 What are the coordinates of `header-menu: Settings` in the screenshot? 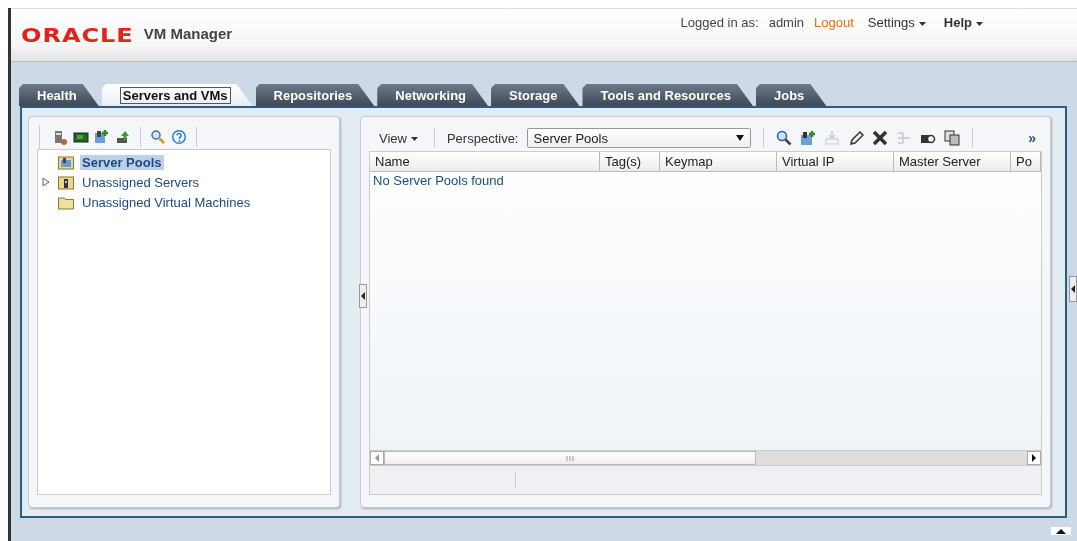 It's located at (896, 22).